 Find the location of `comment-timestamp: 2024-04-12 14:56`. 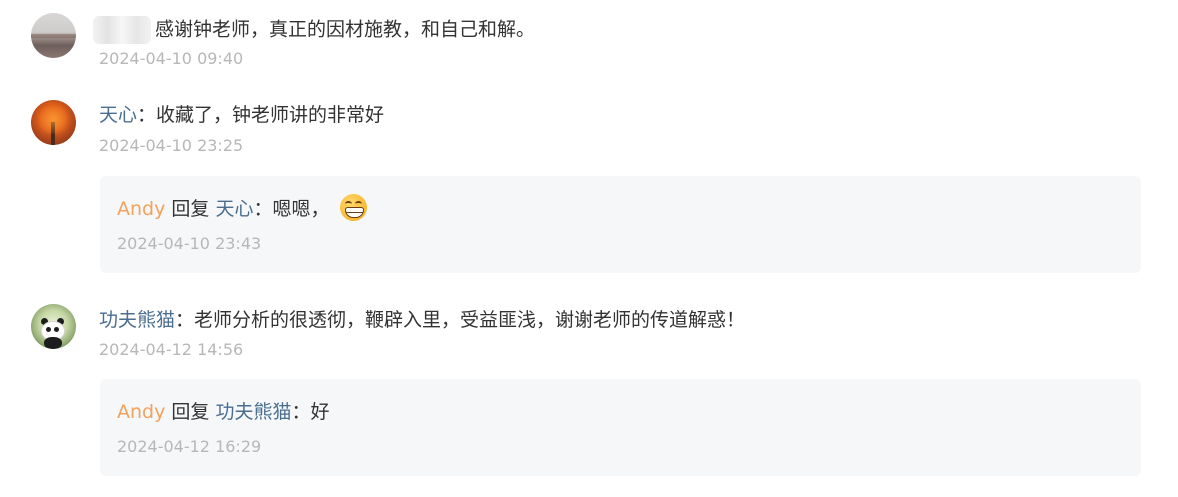

comment-timestamp: 2024-04-12 14:56 is located at coordinates (171, 349).